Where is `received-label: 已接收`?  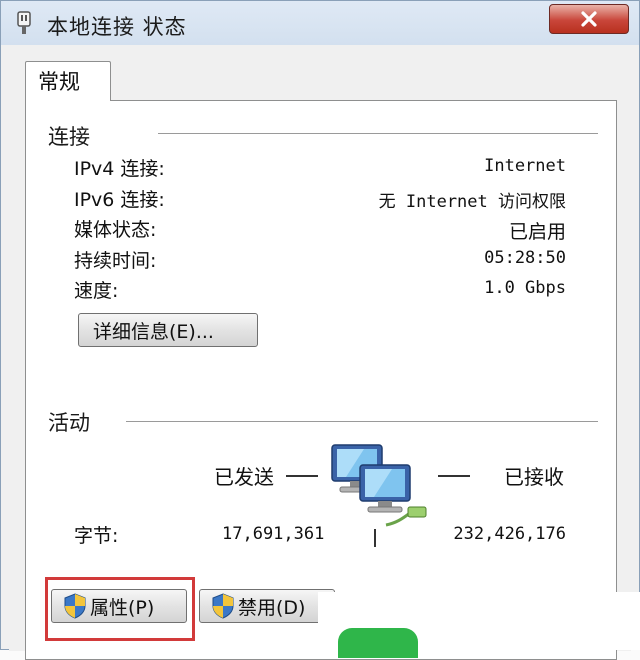 received-label: 已接收 is located at coordinates (534, 477).